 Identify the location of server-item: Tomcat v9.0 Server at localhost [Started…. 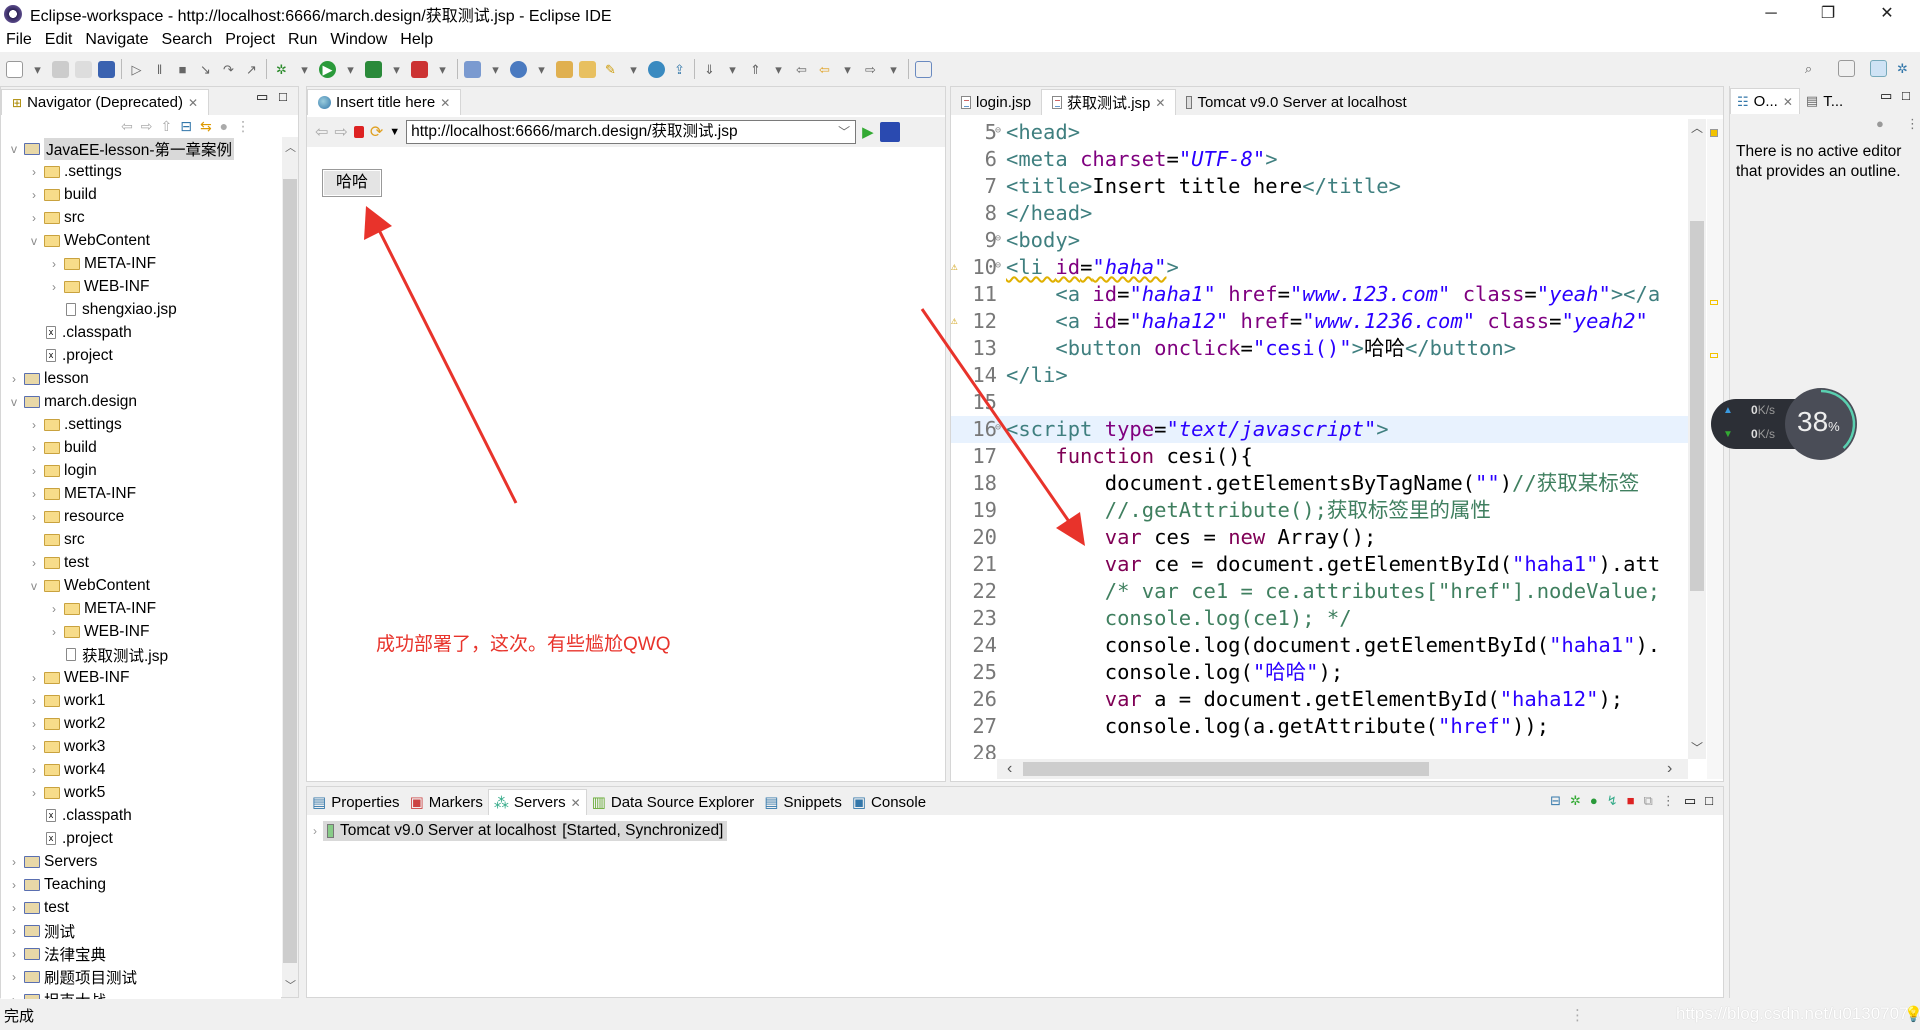
(525, 831).